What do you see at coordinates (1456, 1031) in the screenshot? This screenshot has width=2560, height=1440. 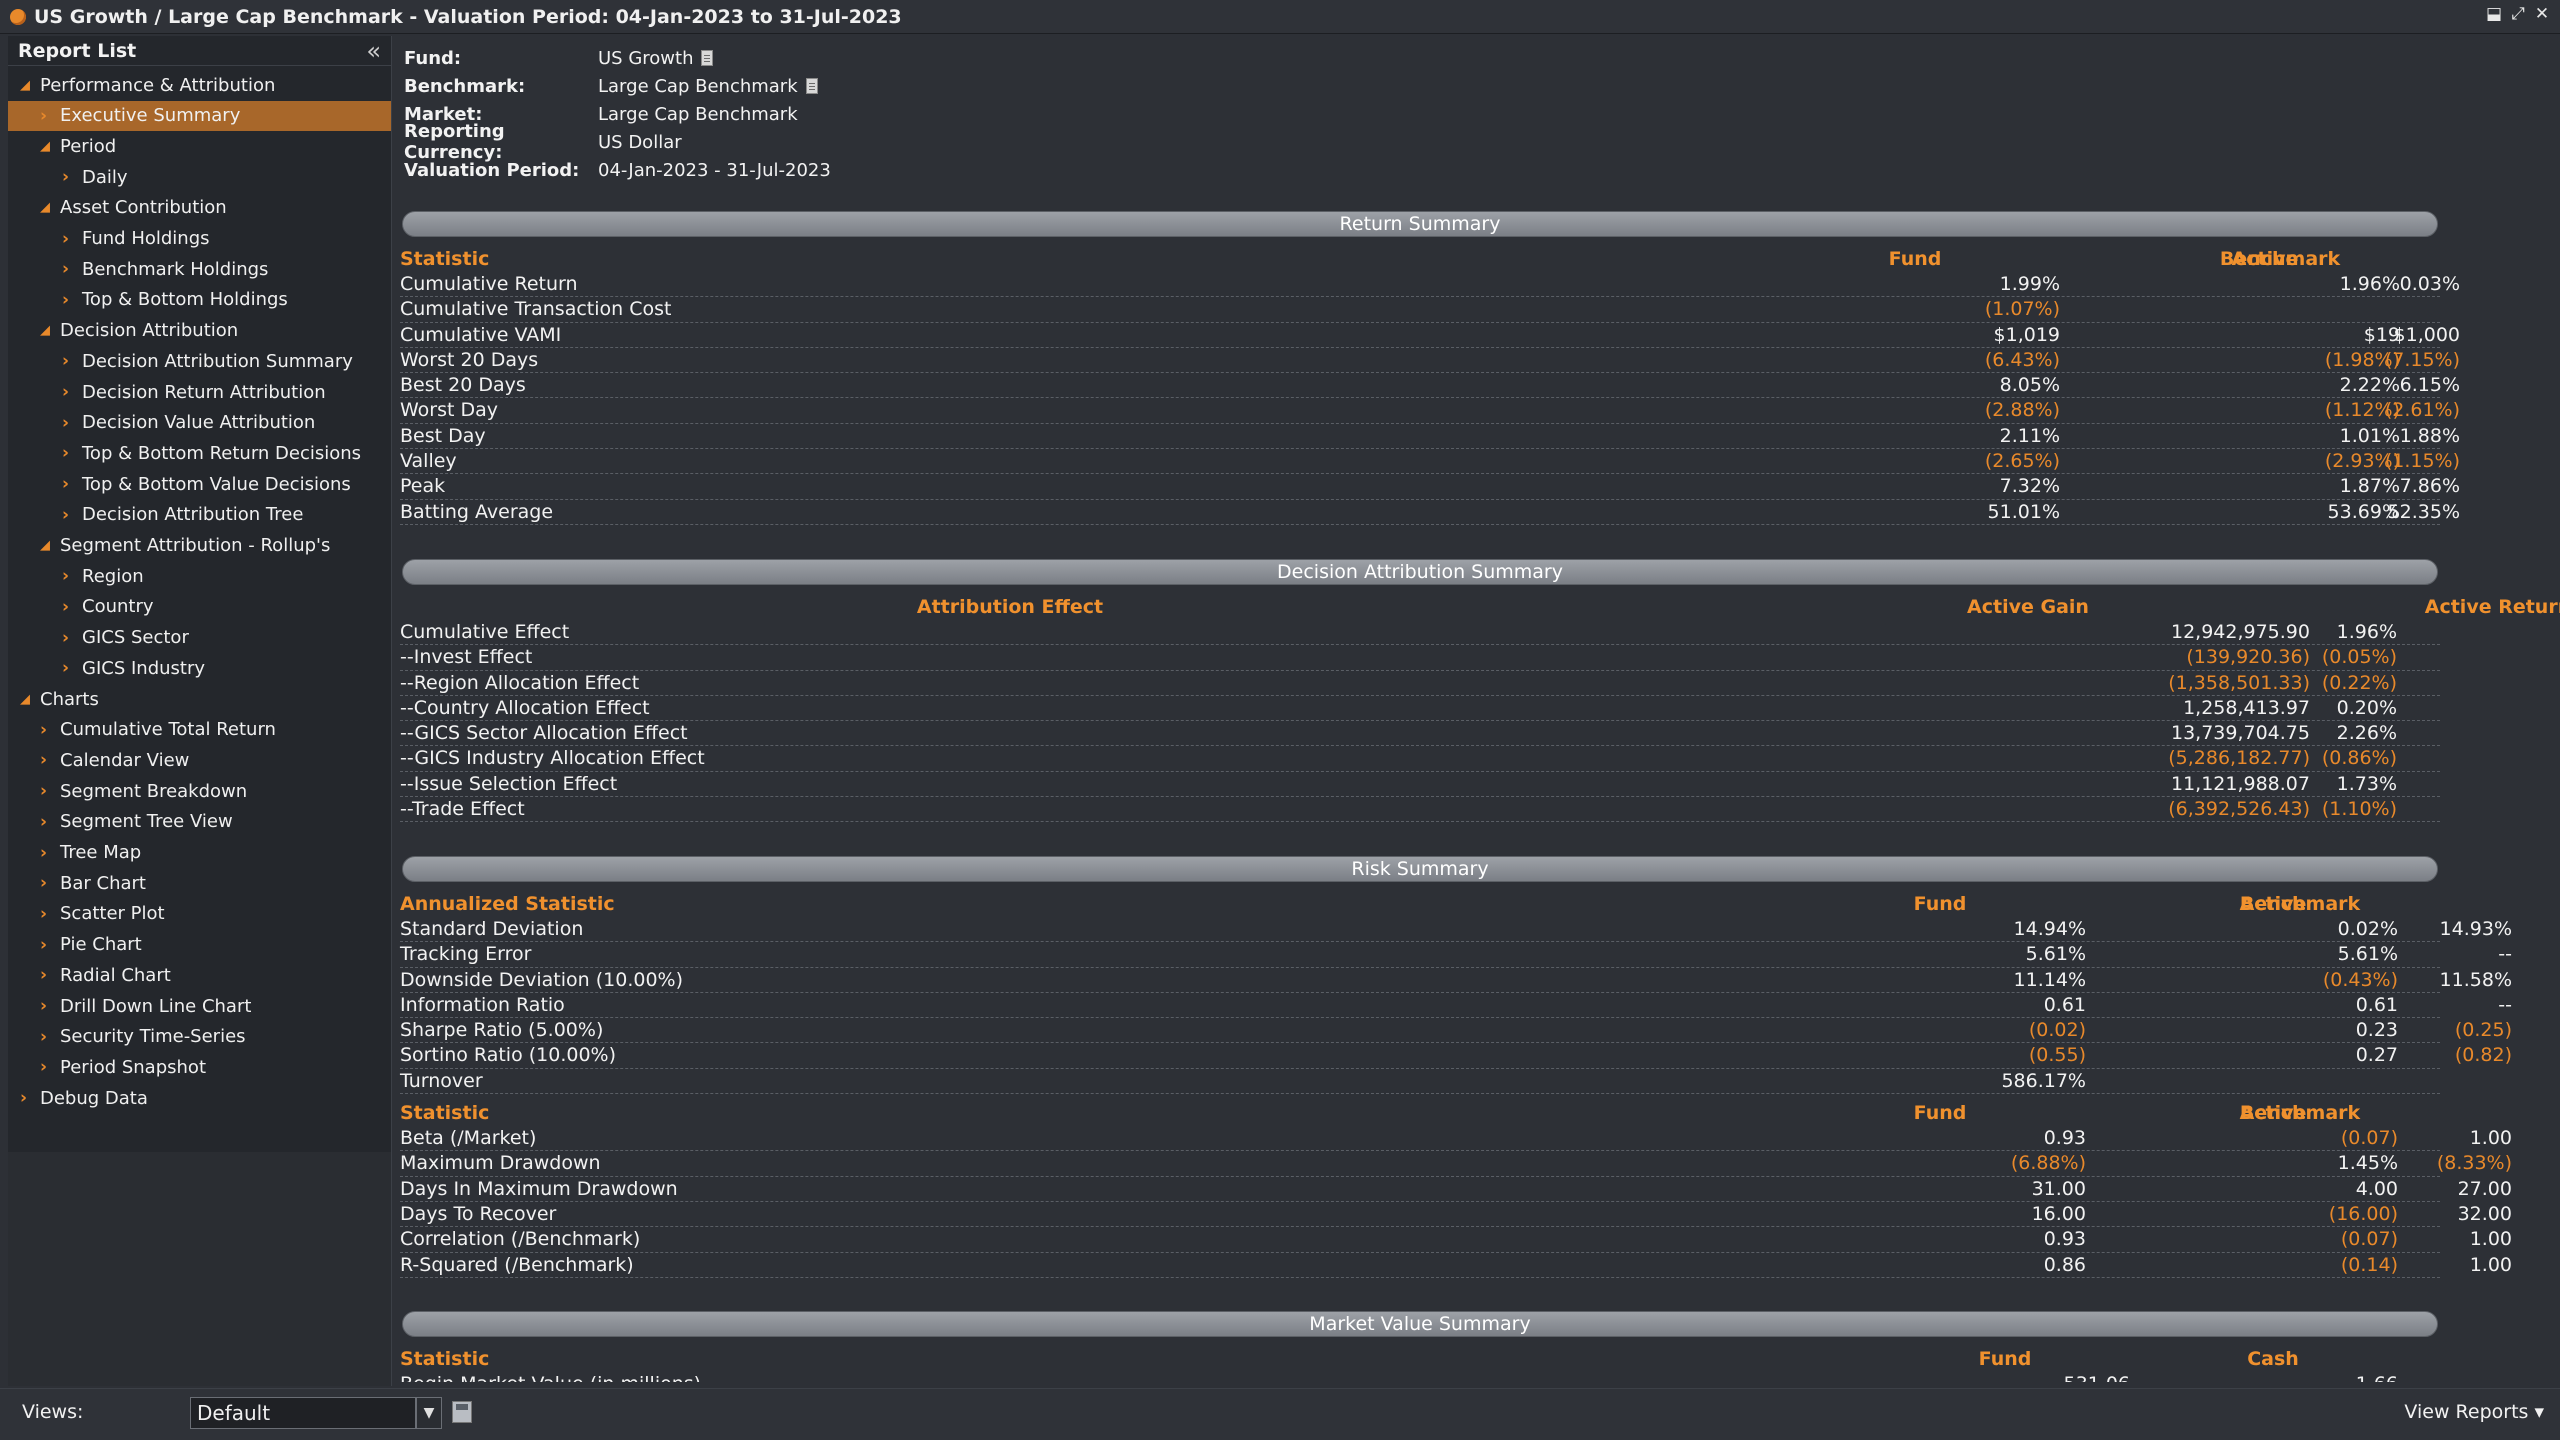 I see `table-row: Sharpe Ratio (5.00%) (0.02) (0.25) 0.23` at bounding box center [1456, 1031].